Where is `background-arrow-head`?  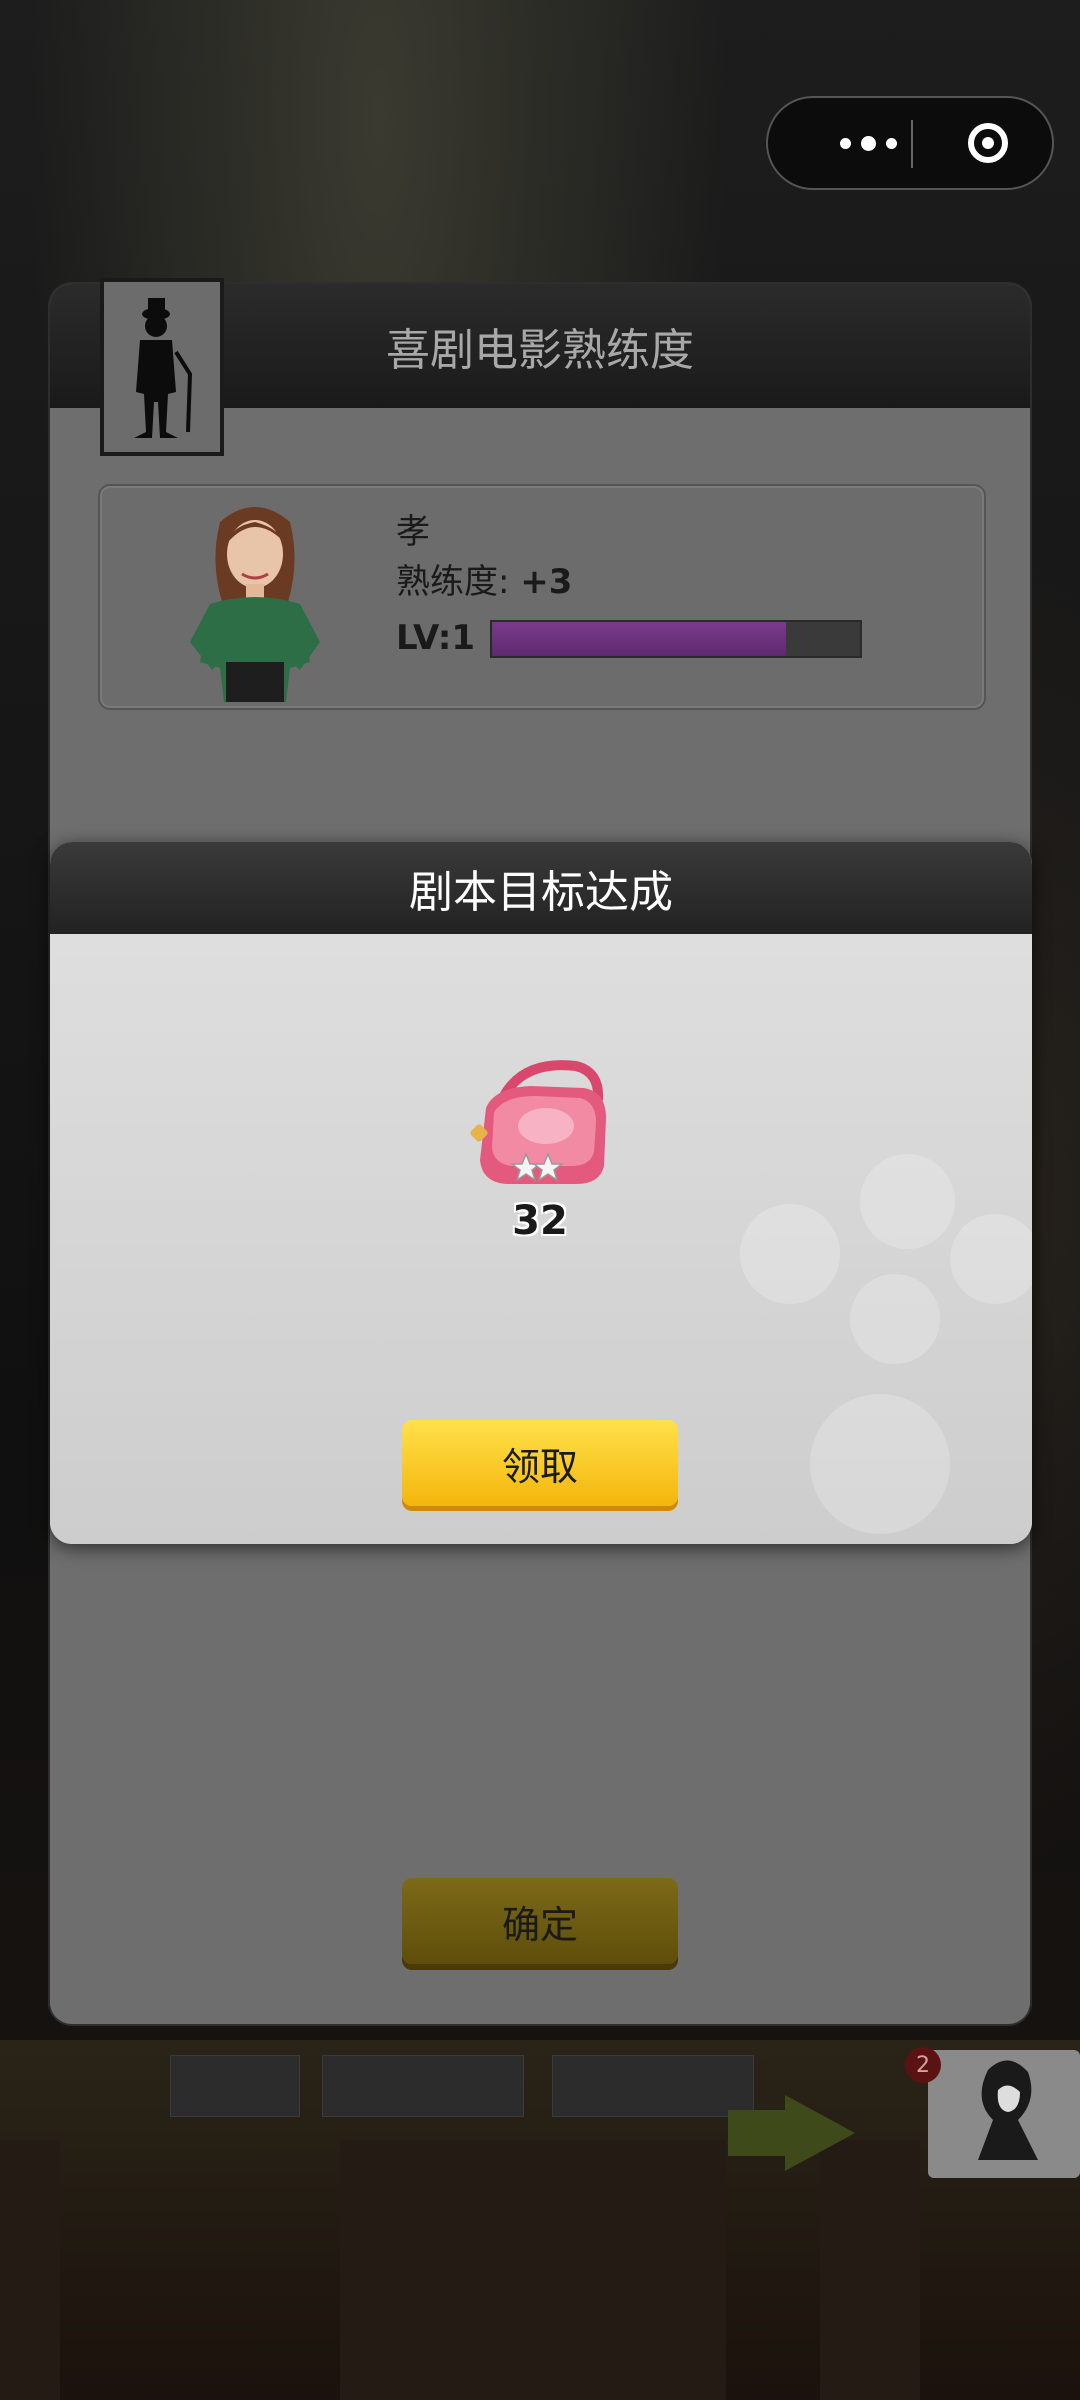 background-arrow-head is located at coordinates (820, 2133).